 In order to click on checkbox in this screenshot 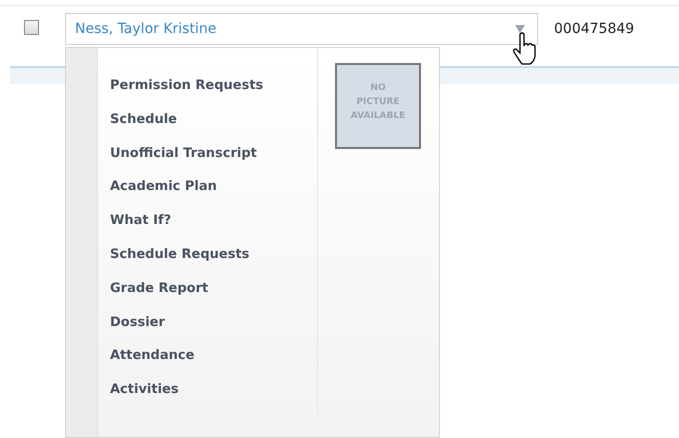, I will do `click(31, 27)`.